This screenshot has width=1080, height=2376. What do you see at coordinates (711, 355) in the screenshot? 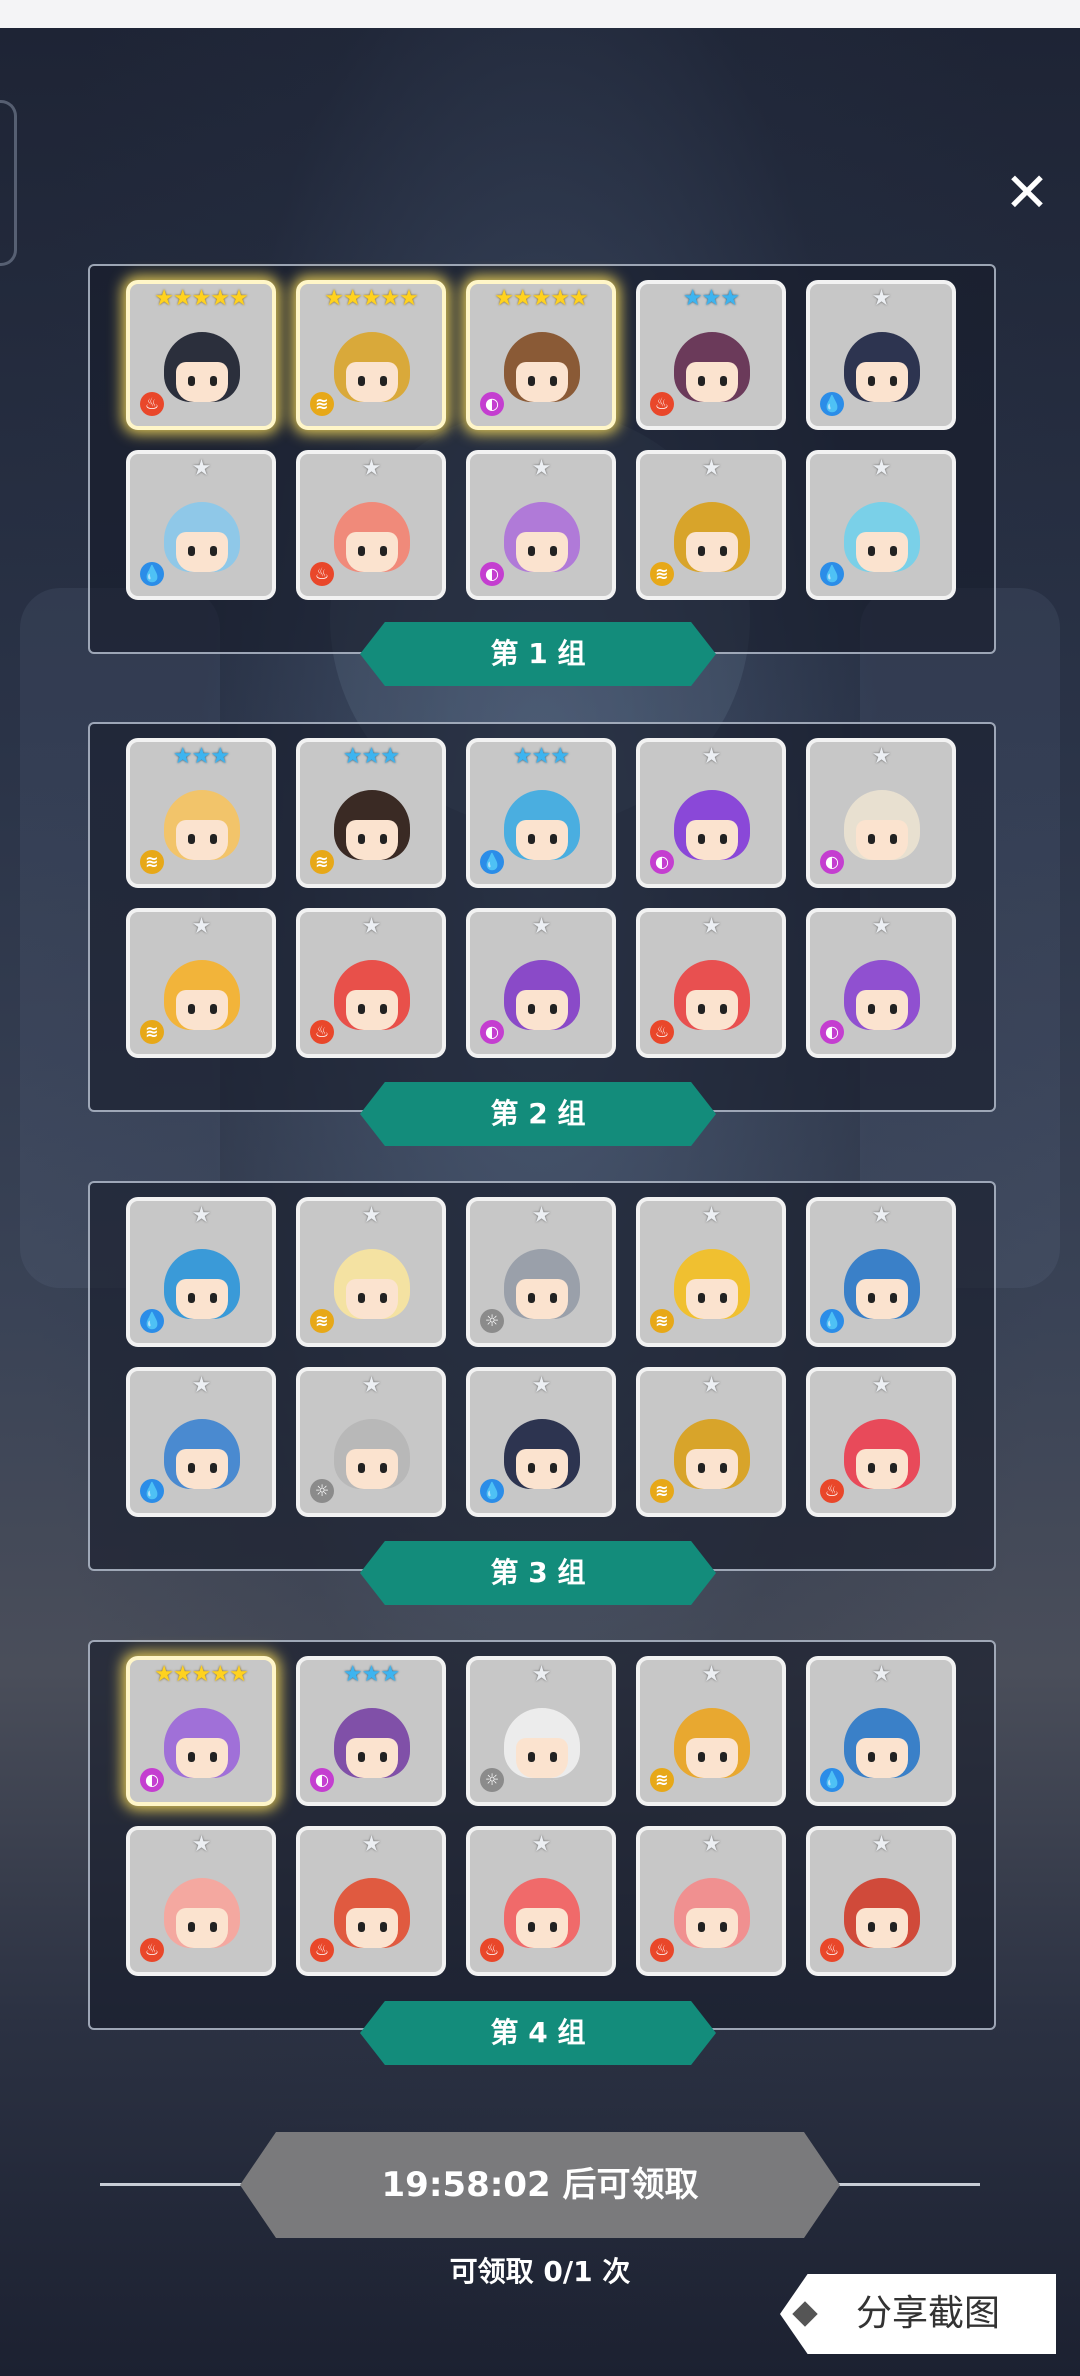
I see `hero-card: ★★★ ♨` at bounding box center [711, 355].